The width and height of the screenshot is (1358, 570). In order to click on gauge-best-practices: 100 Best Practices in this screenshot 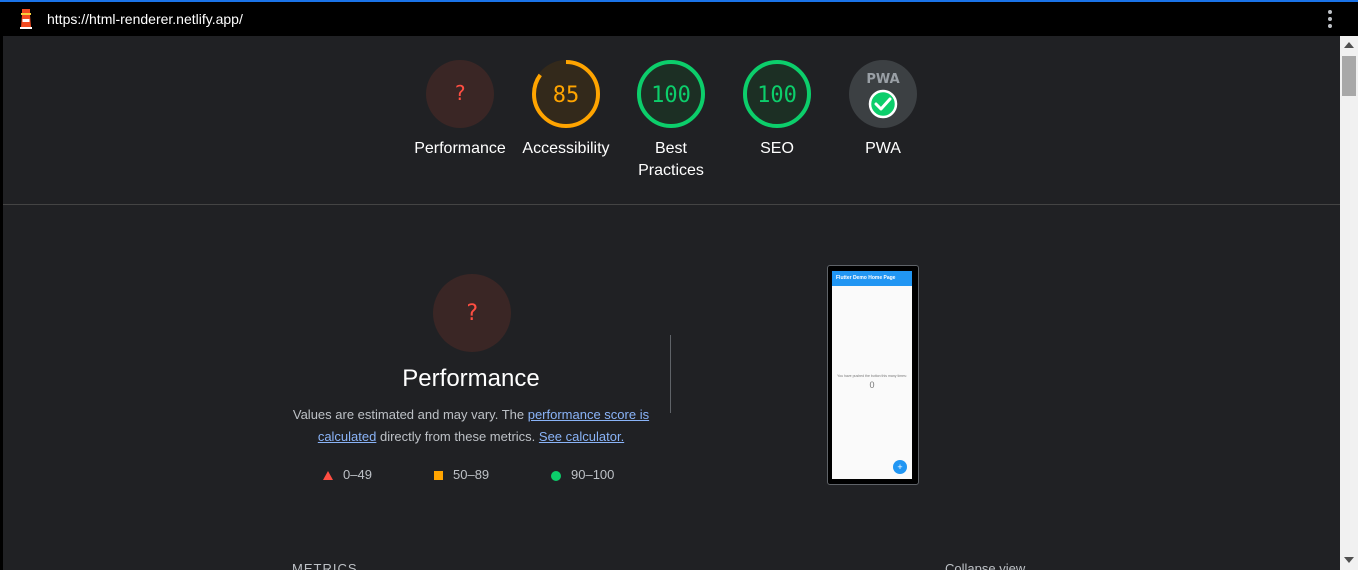, I will do `click(671, 120)`.